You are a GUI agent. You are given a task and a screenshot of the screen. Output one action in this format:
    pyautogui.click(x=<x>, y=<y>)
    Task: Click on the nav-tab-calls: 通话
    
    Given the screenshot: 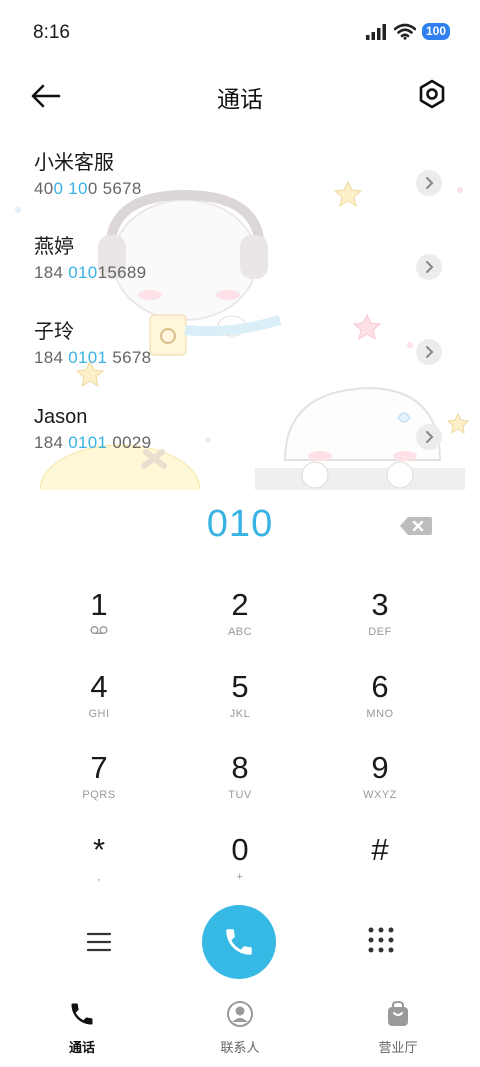 What is the action you would take?
    pyautogui.click(x=82, y=1028)
    